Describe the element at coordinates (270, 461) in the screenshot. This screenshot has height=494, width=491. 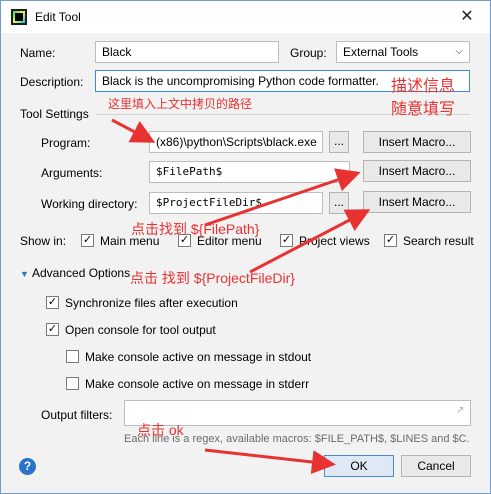
I see `arrow-to-ok` at that location.